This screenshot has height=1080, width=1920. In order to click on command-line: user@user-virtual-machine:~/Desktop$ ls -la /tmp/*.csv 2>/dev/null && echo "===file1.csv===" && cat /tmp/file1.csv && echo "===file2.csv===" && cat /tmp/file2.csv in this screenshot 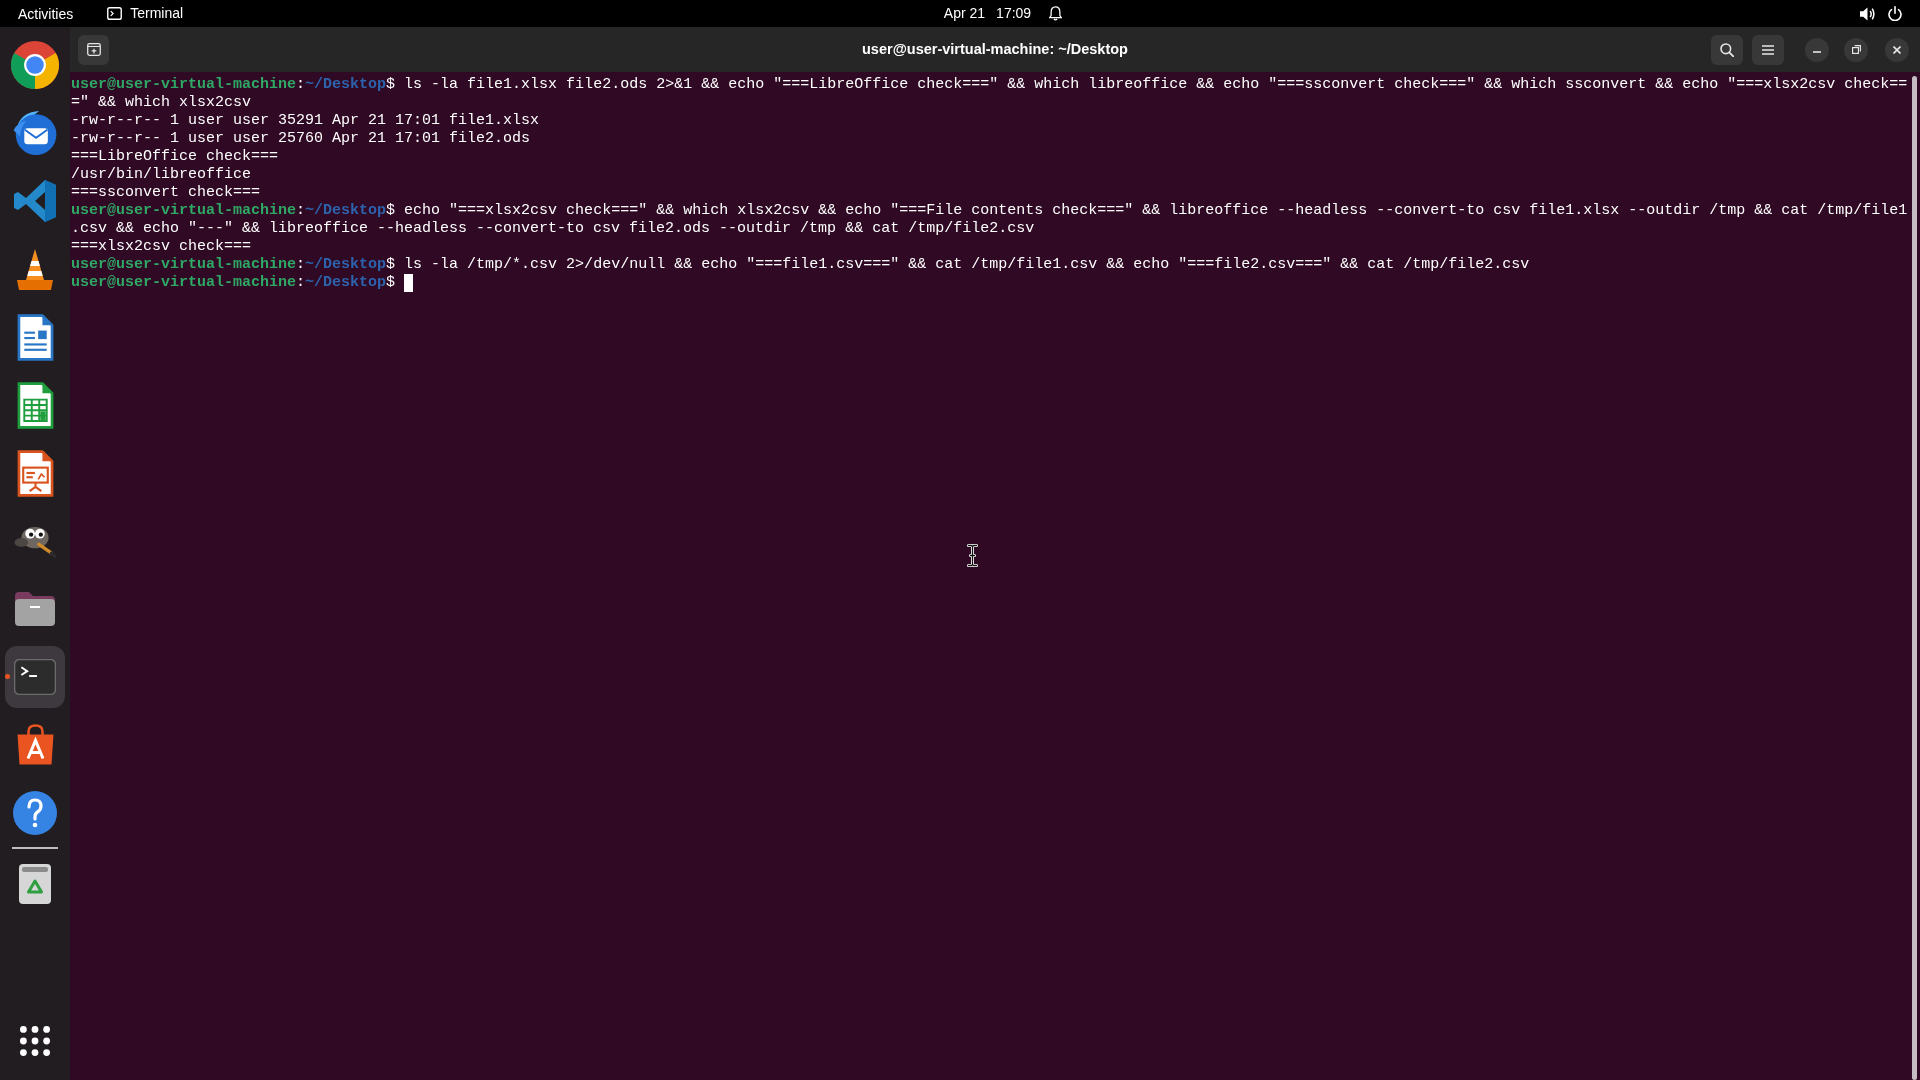, I will do `click(800, 265)`.